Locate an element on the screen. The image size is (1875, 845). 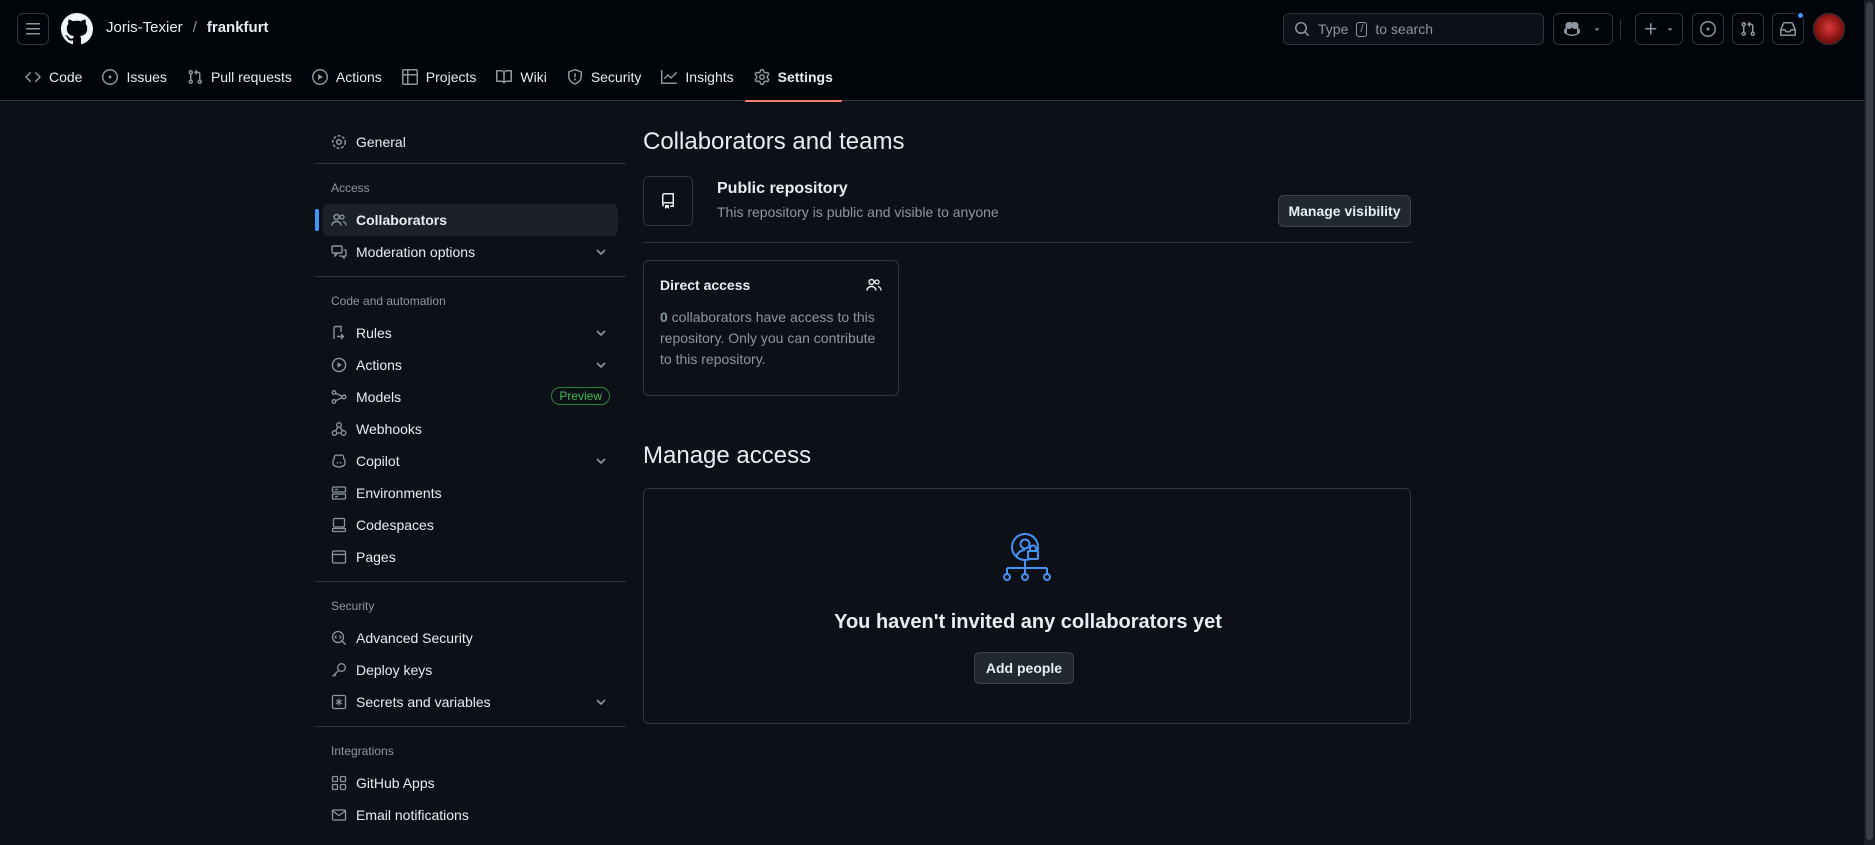
github-logo-icon is located at coordinates (77, 29).